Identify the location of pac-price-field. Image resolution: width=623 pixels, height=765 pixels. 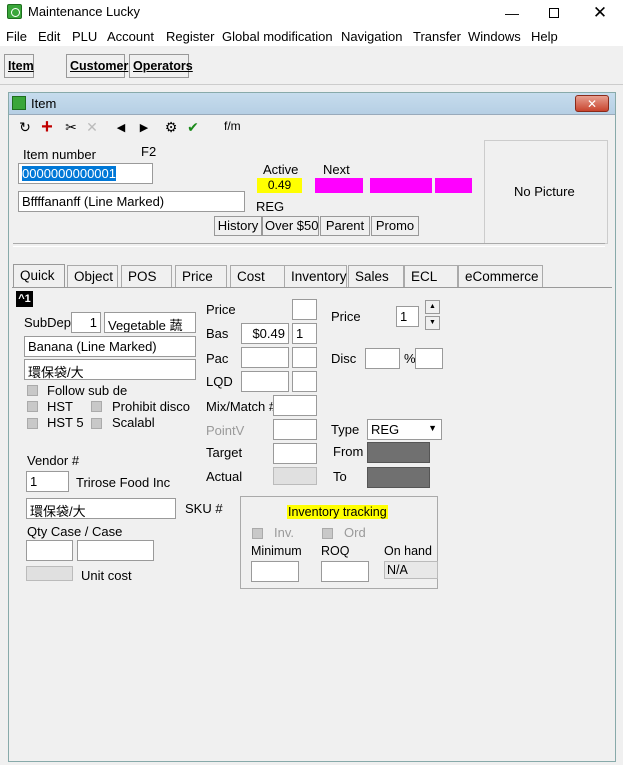
(265, 357).